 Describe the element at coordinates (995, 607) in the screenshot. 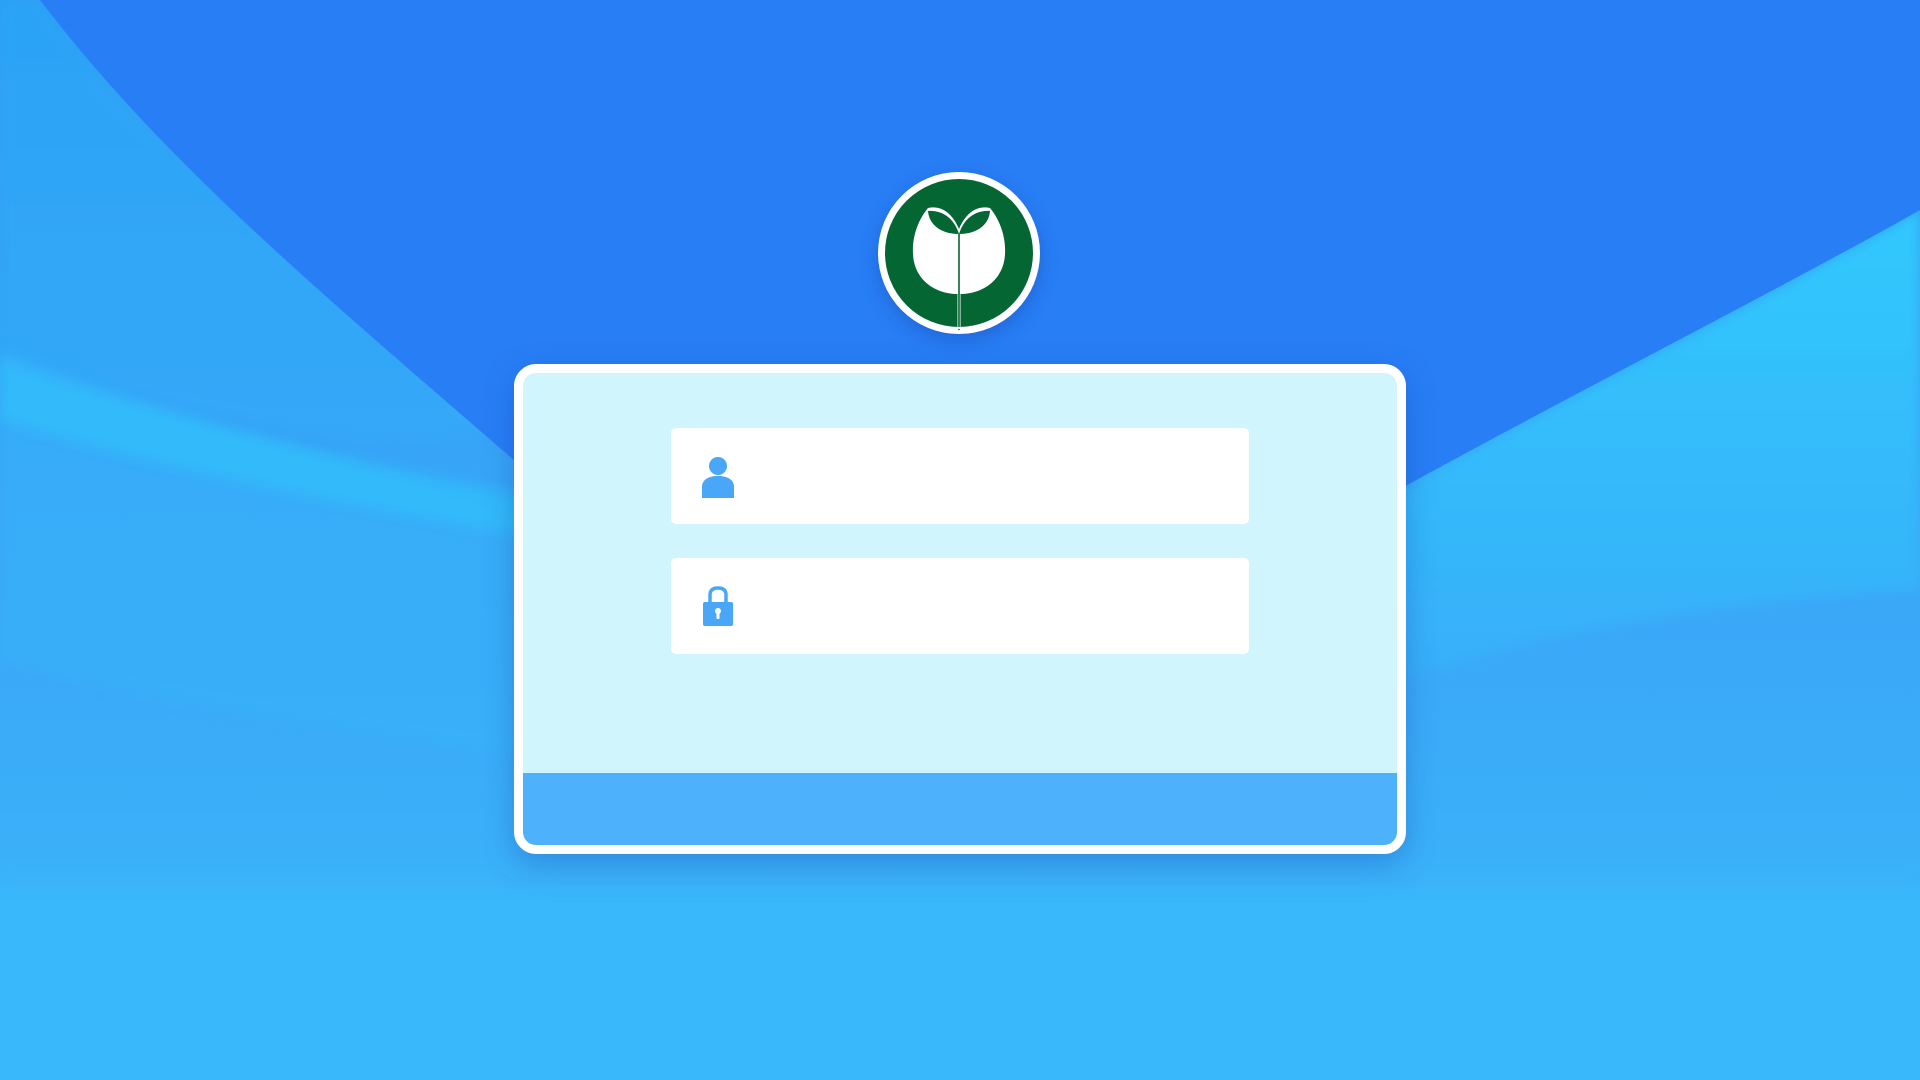

I see `password-input` at that location.